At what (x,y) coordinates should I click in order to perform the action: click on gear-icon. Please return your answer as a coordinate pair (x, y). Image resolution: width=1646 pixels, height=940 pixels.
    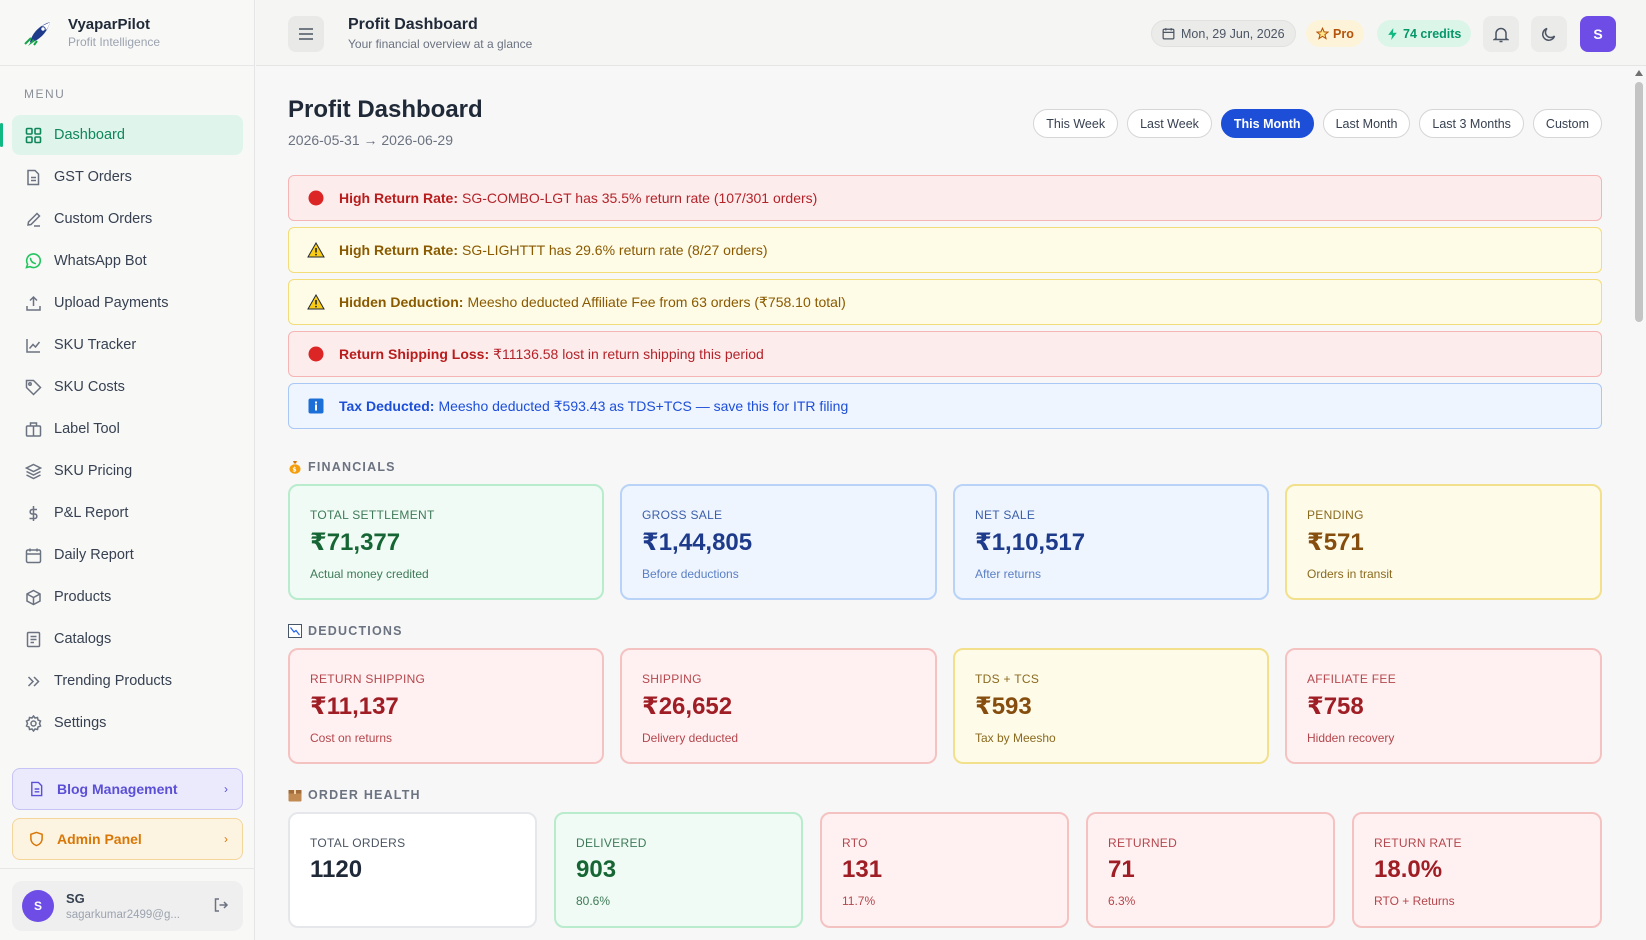
    Looking at the image, I should click on (33, 723).